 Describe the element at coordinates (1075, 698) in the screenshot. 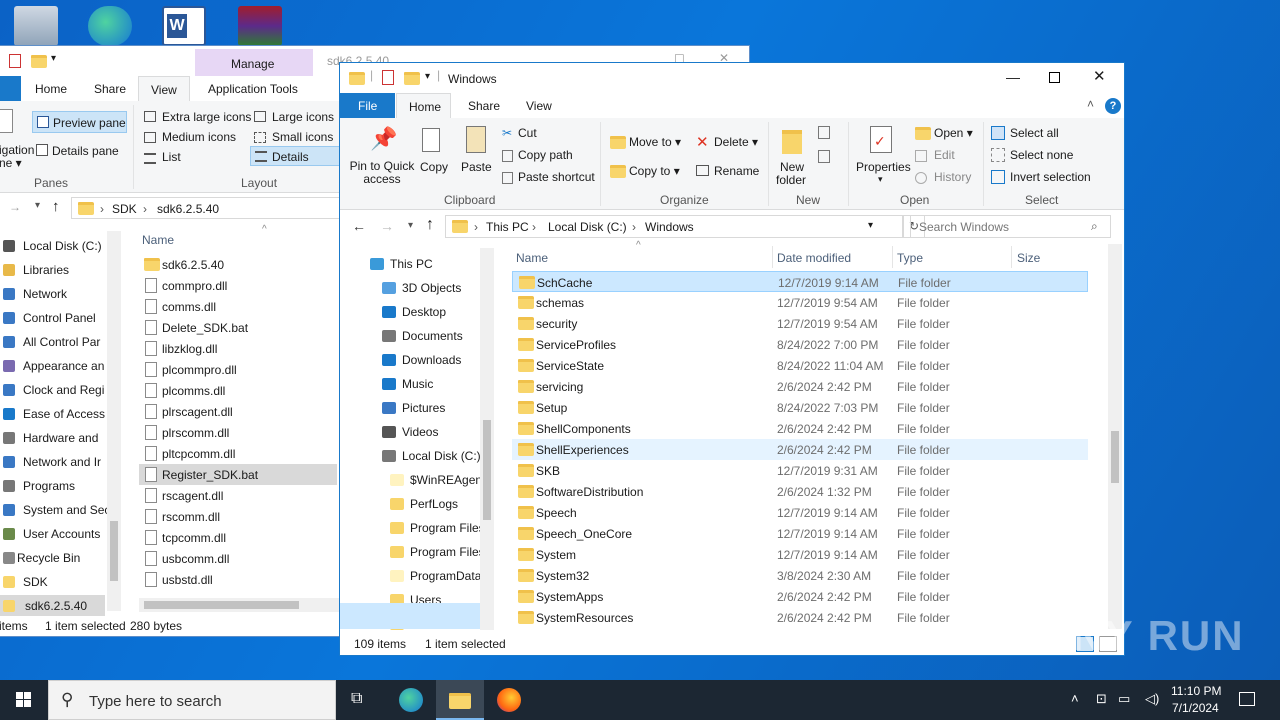

I see `show-hidden-icons-icon: ˄` at that location.